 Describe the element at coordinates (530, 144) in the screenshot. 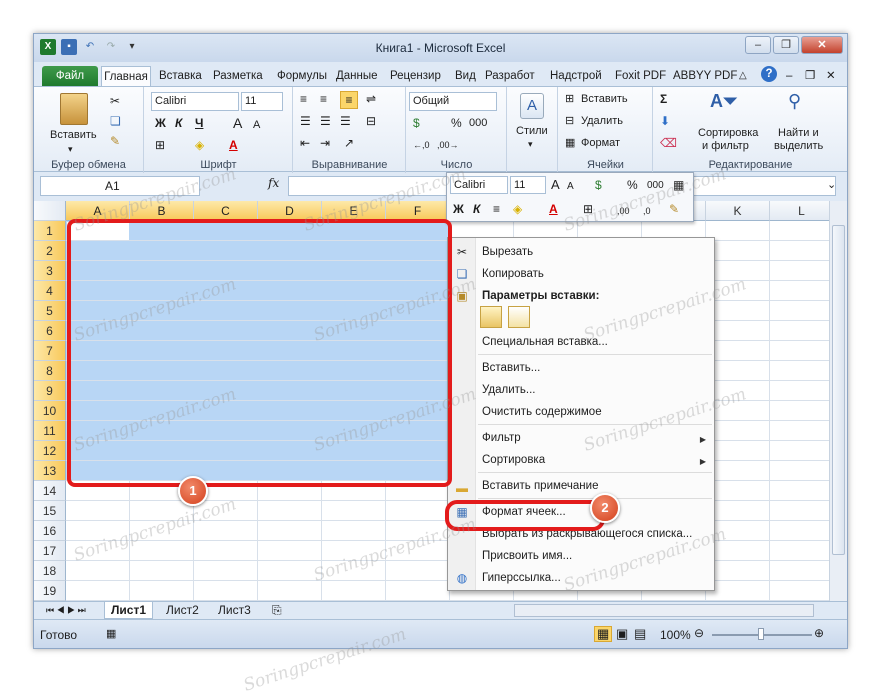

I see `styles-dropdown-icon: ▾` at that location.